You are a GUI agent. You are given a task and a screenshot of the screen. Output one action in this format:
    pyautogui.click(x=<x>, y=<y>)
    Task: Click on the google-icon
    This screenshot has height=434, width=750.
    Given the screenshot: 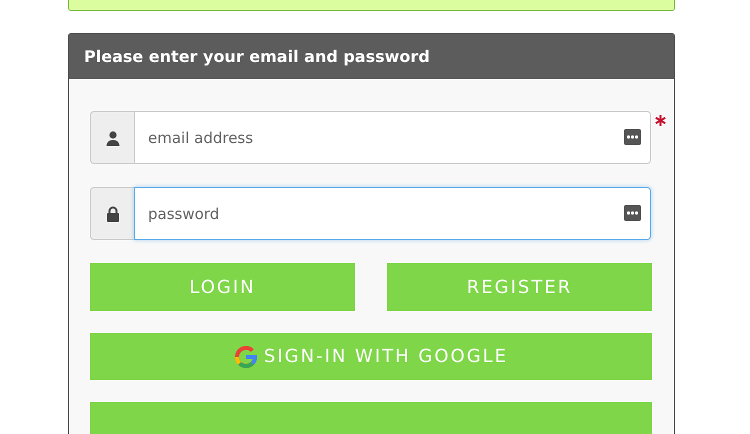 What is the action you would take?
    pyautogui.click(x=246, y=356)
    